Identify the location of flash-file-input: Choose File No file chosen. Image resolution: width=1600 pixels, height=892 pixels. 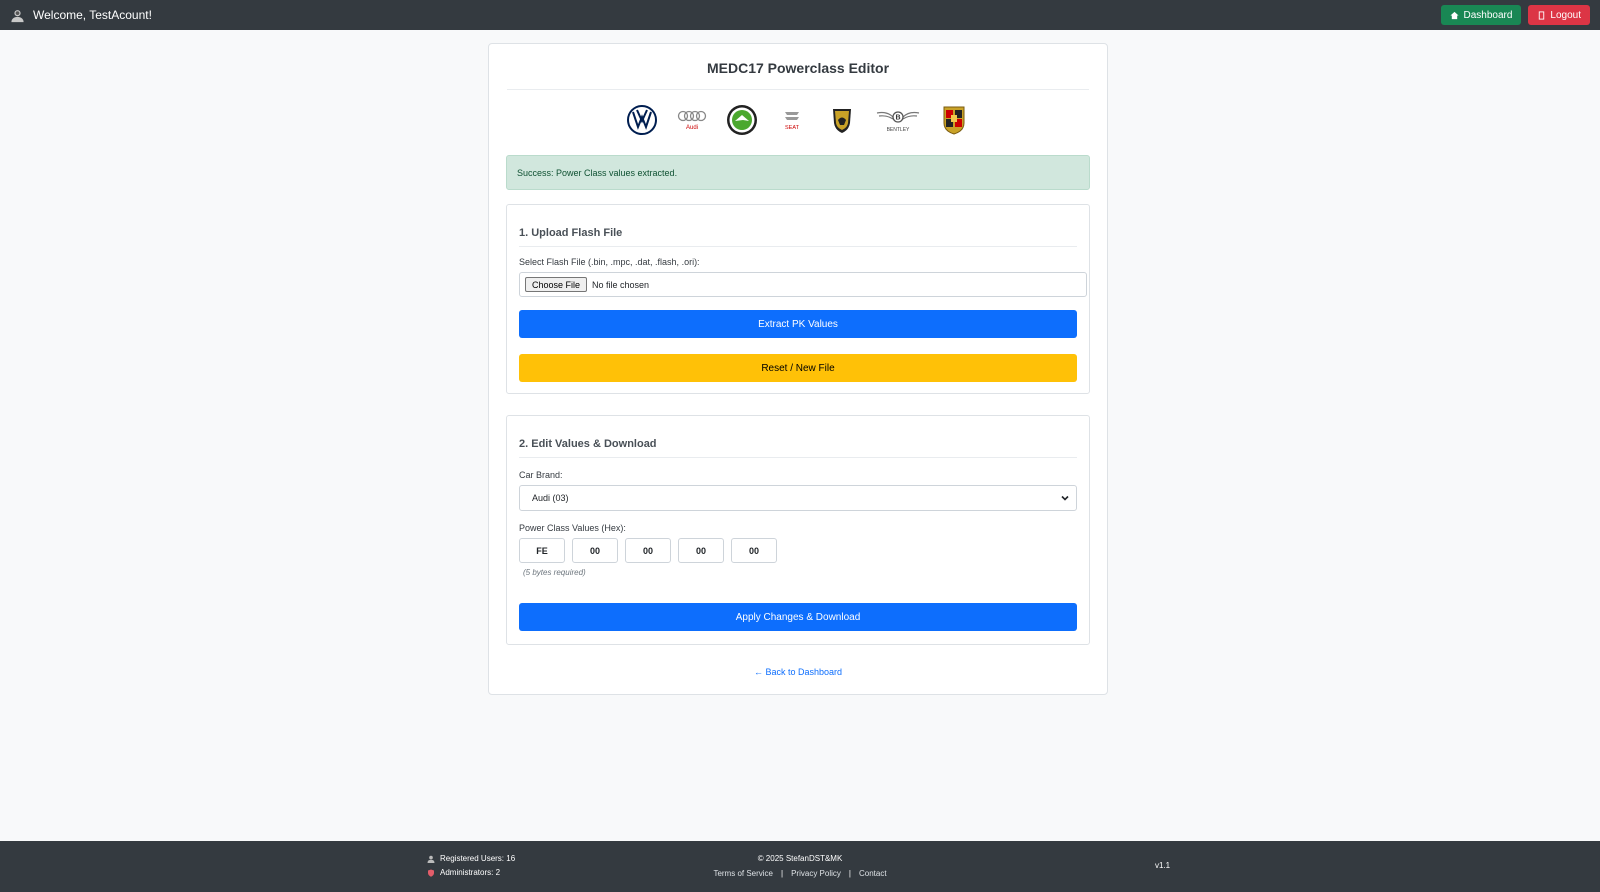
(803, 284).